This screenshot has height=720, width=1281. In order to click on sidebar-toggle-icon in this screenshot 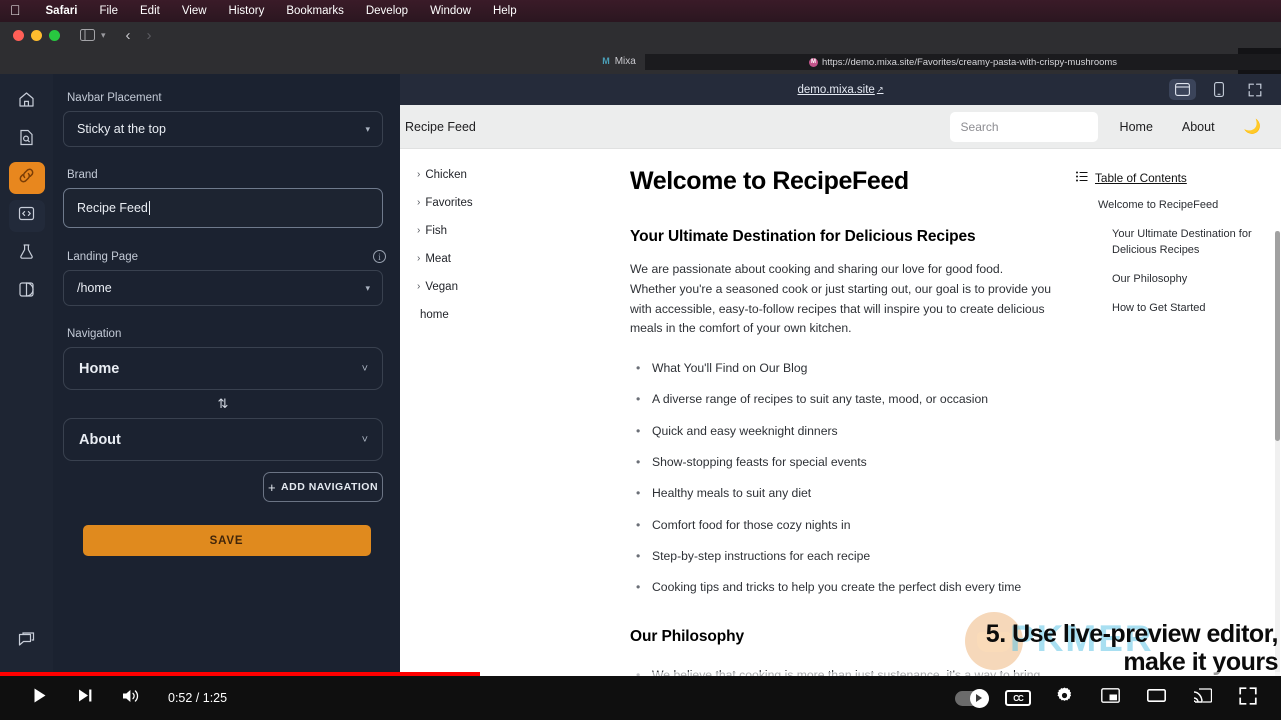, I will do `click(87, 35)`.